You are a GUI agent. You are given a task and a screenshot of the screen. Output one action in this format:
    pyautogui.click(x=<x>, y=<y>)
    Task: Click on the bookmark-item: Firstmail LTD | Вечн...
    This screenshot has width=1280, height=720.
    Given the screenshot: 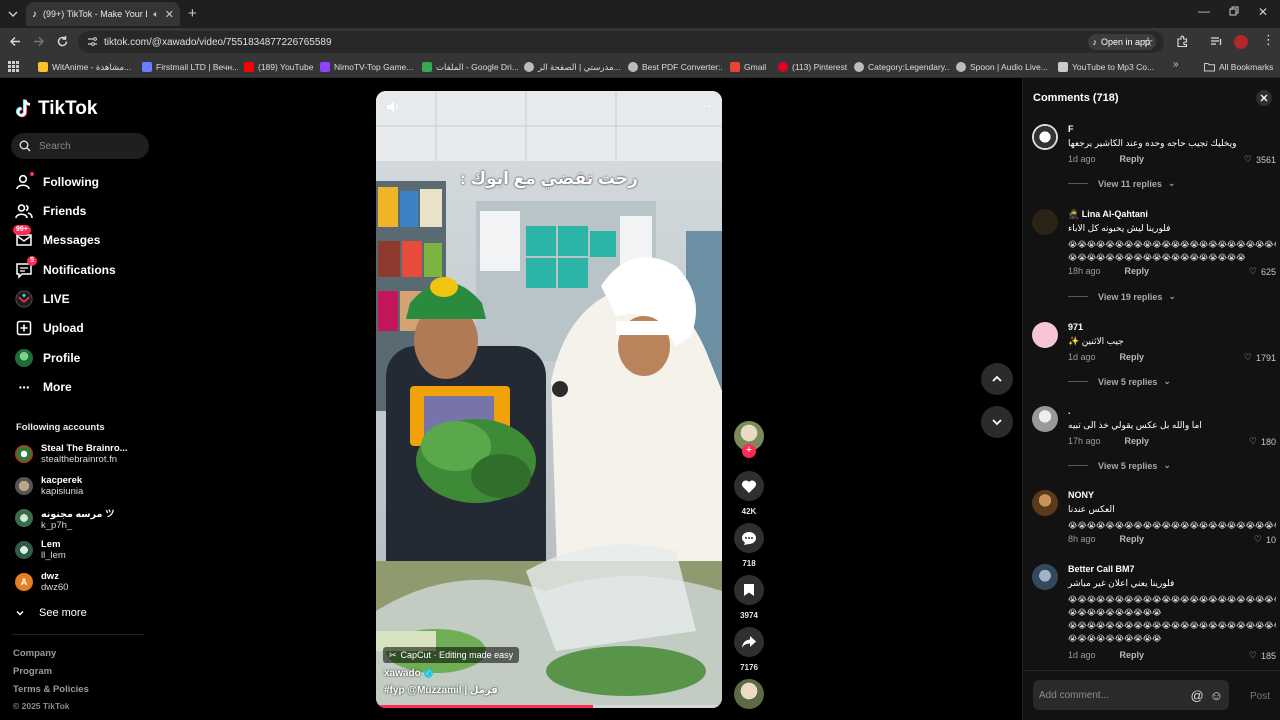 What is the action you would take?
    pyautogui.click(x=190, y=67)
    